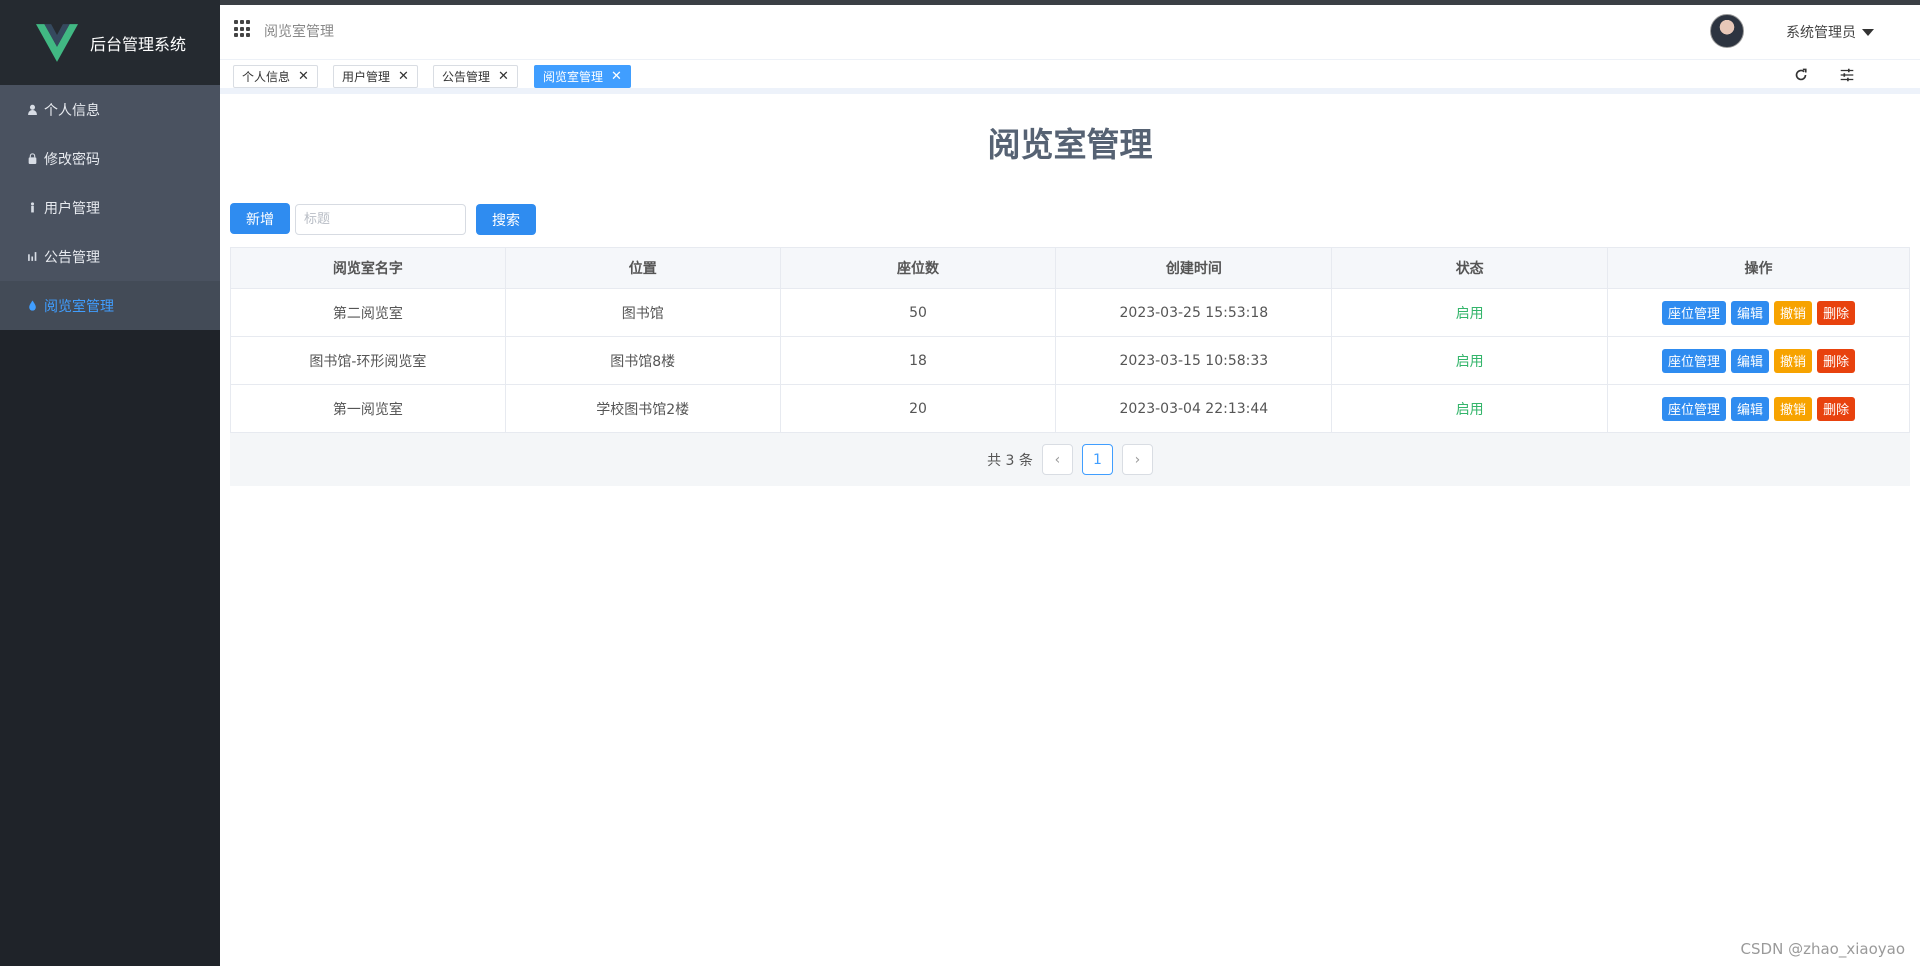 The image size is (1920, 966). What do you see at coordinates (110, 207) in the screenshot?
I see `sidebar-item-user-management: 用户管理` at bounding box center [110, 207].